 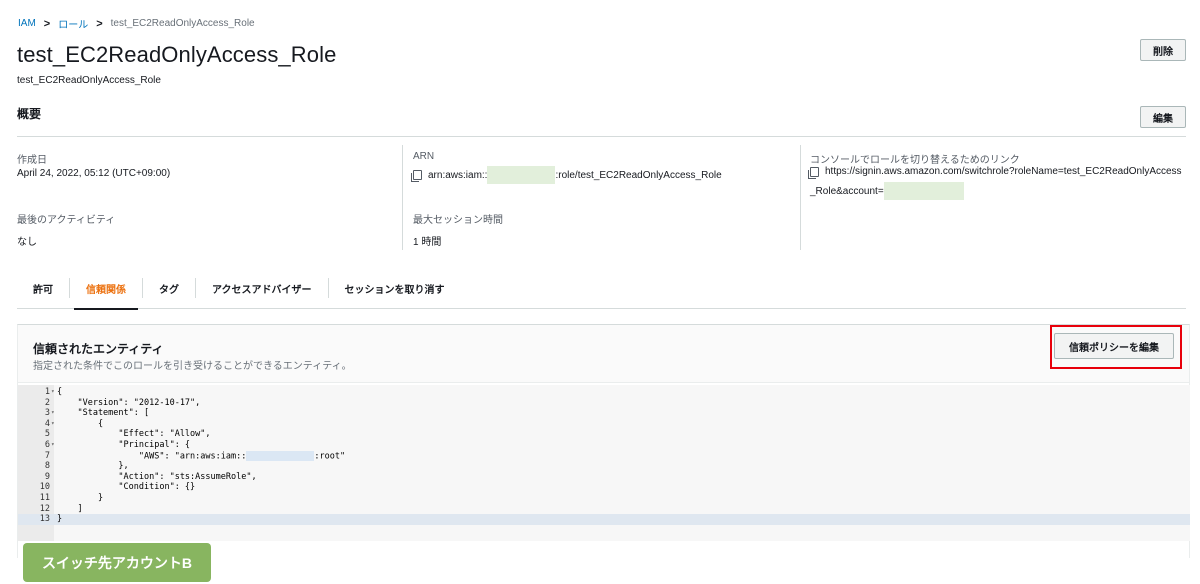 I want to click on code-text-segment: "Action": "sts:AssumeRole",, so click(x=157, y=476).